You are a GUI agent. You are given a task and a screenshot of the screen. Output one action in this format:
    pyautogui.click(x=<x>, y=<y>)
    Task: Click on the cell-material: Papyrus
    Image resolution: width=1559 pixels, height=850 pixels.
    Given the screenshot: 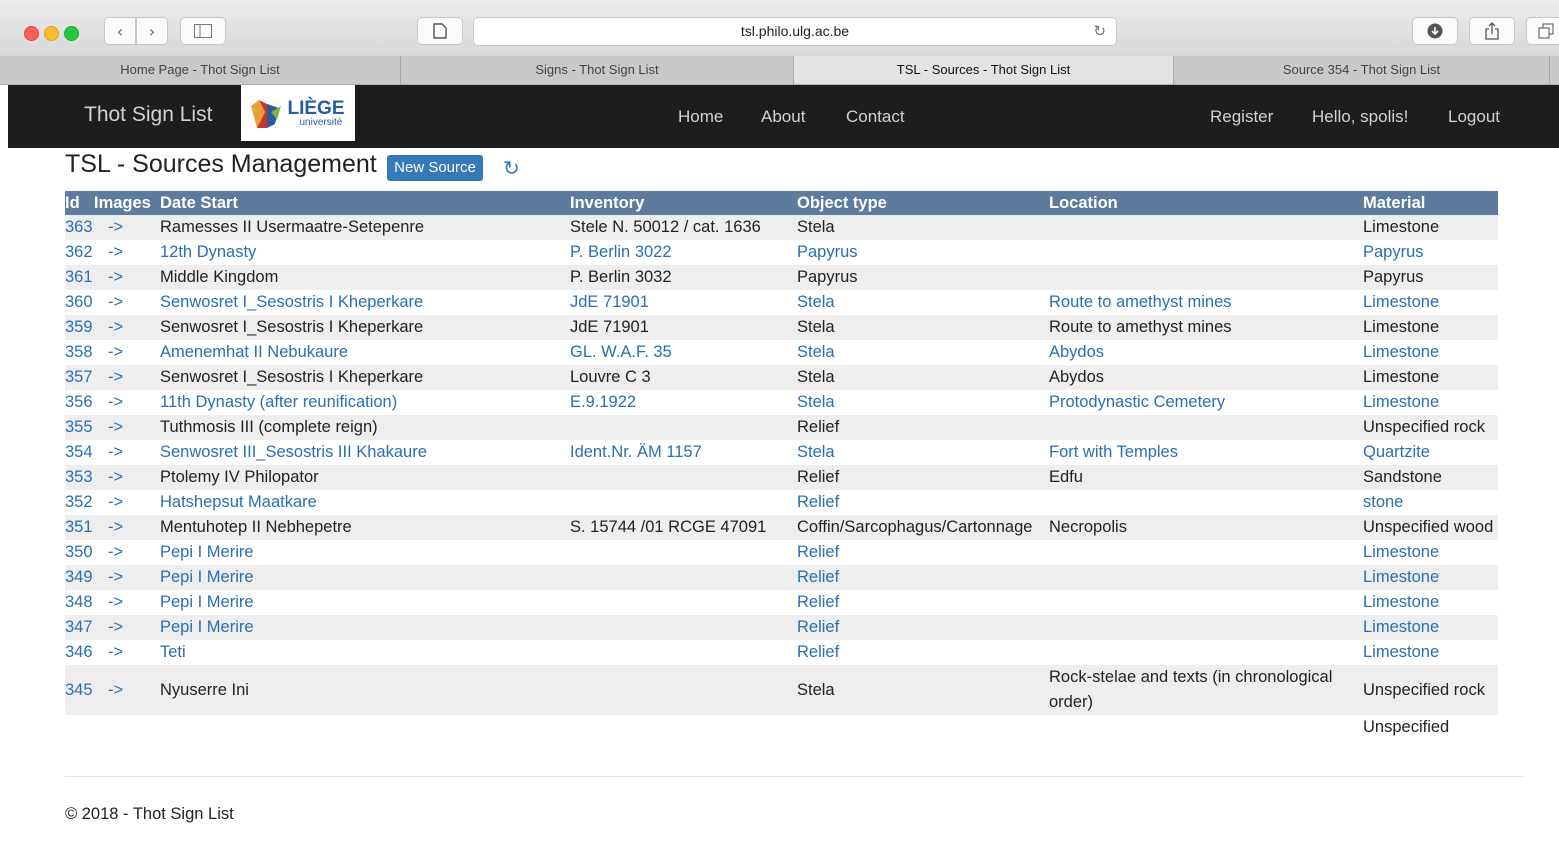 What is the action you would take?
    pyautogui.click(x=1430, y=252)
    